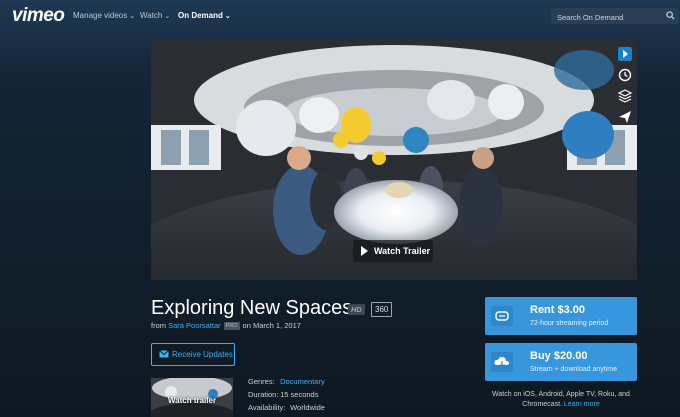 The width and height of the screenshot is (680, 417). I want to click on genres-row: Genres: Documentary, so click(286, 381).